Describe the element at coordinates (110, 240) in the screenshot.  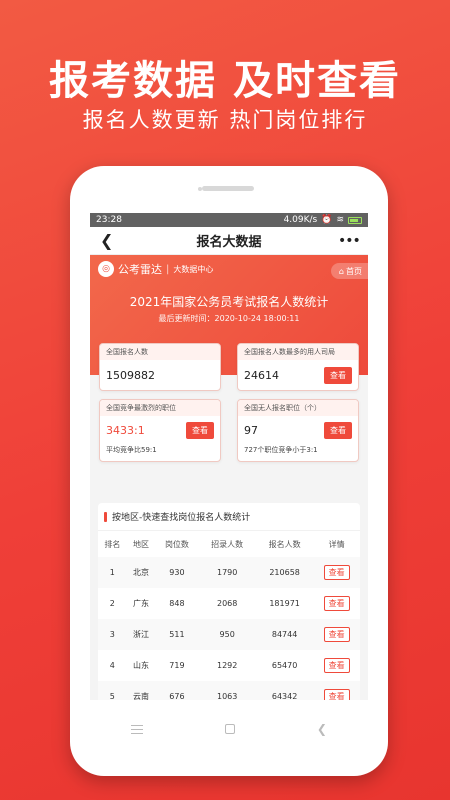
I see `back-chevron-icon: ❮` at that location.